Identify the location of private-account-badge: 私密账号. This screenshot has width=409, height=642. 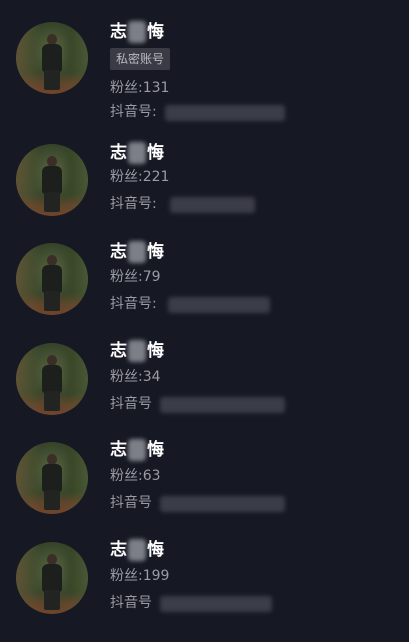
(140, 59).